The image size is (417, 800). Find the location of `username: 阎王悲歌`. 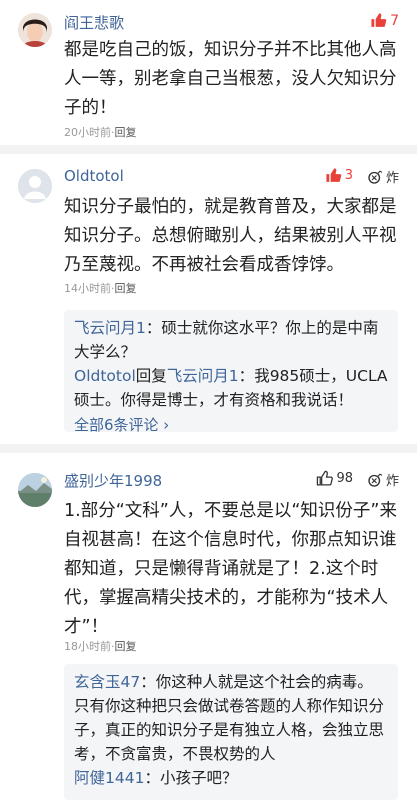

username: 阎王悲歌 is located at coordinates (94, 22).